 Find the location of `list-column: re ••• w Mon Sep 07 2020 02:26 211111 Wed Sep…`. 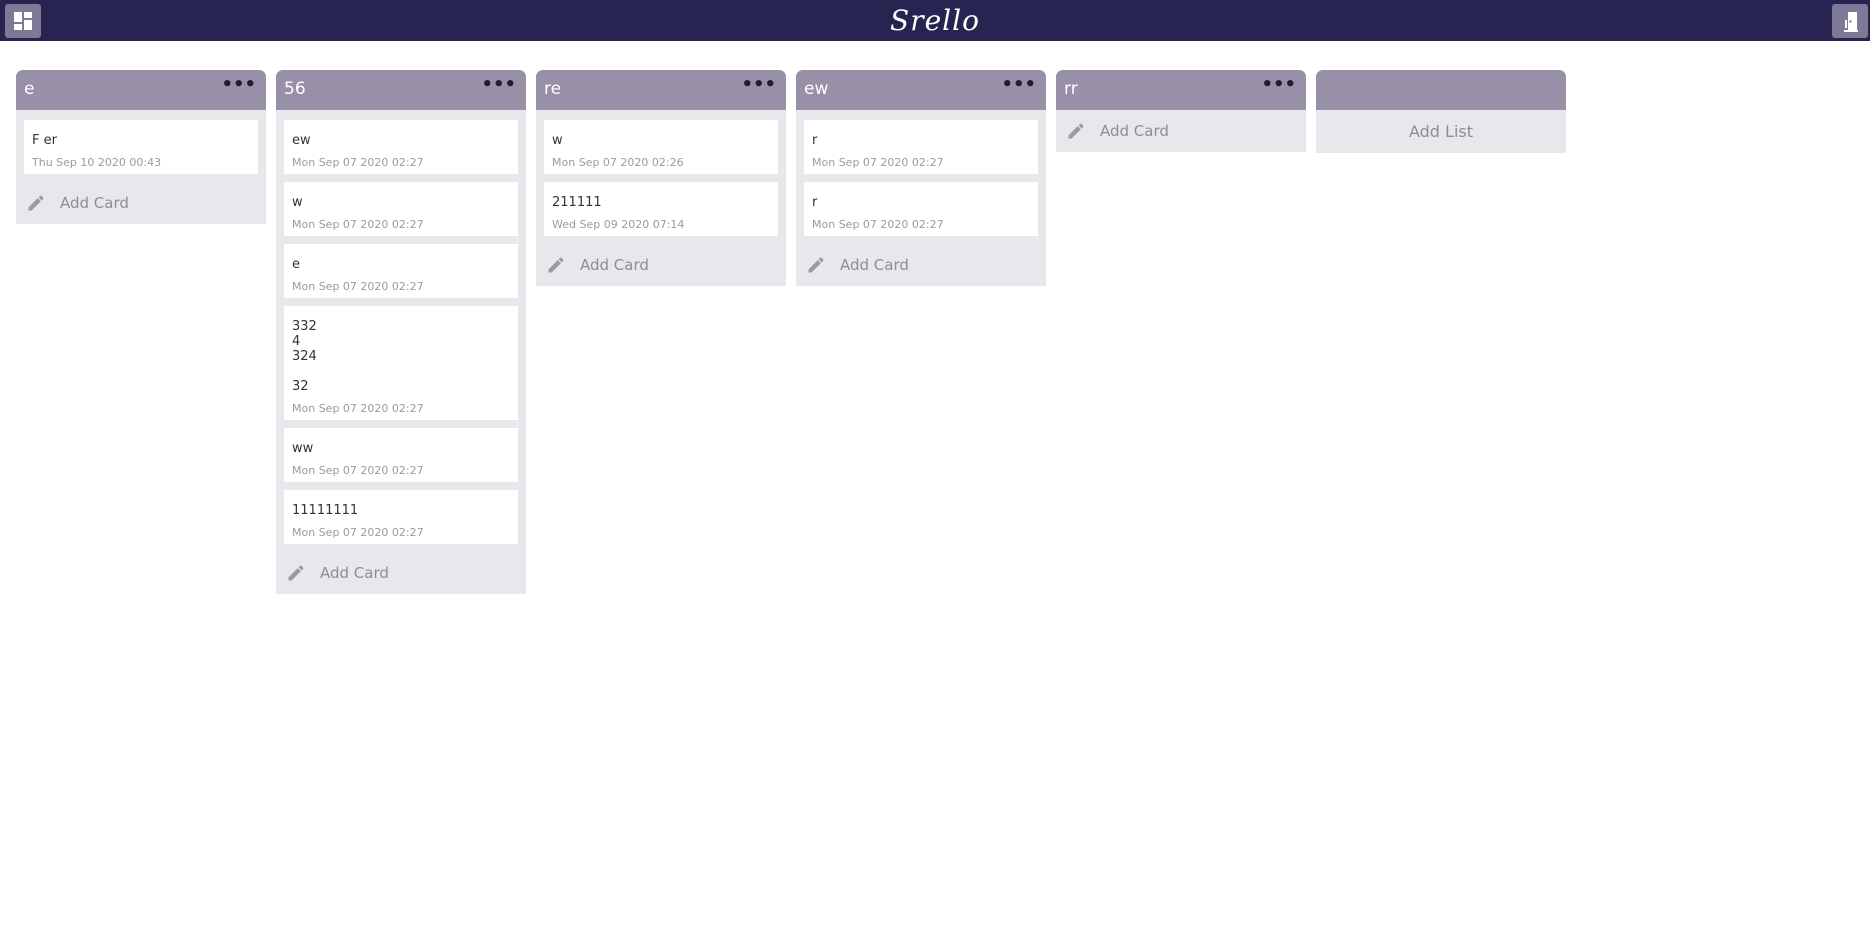

list-column: re ••• w Mon Sep 07 2020 02:26 211111 Wed Sep… is located at coordinates (661, 178).